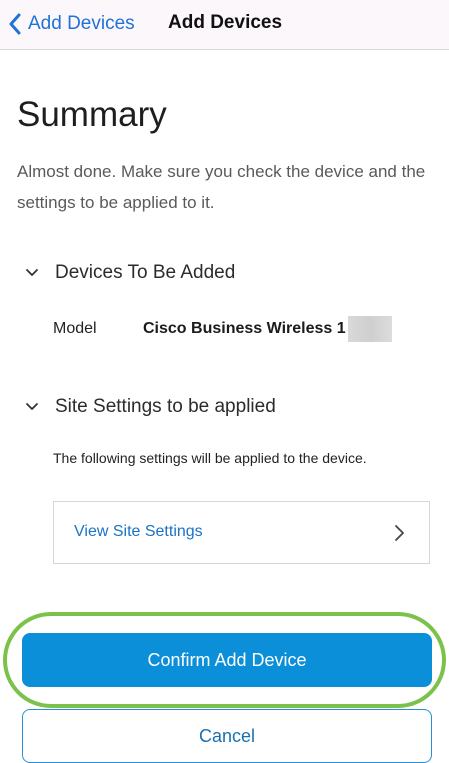  What do you see at coordinates (92, 114) in the screenshot?
I see `page-title: Summary` at bounding box center [92, 114].